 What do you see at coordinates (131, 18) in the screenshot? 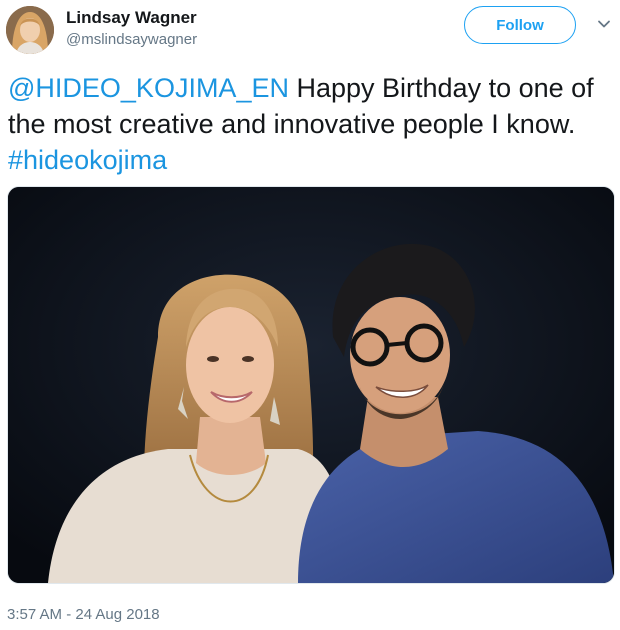
I see `author-name: Lindsay Wagner` at bounding box center [131, 18].